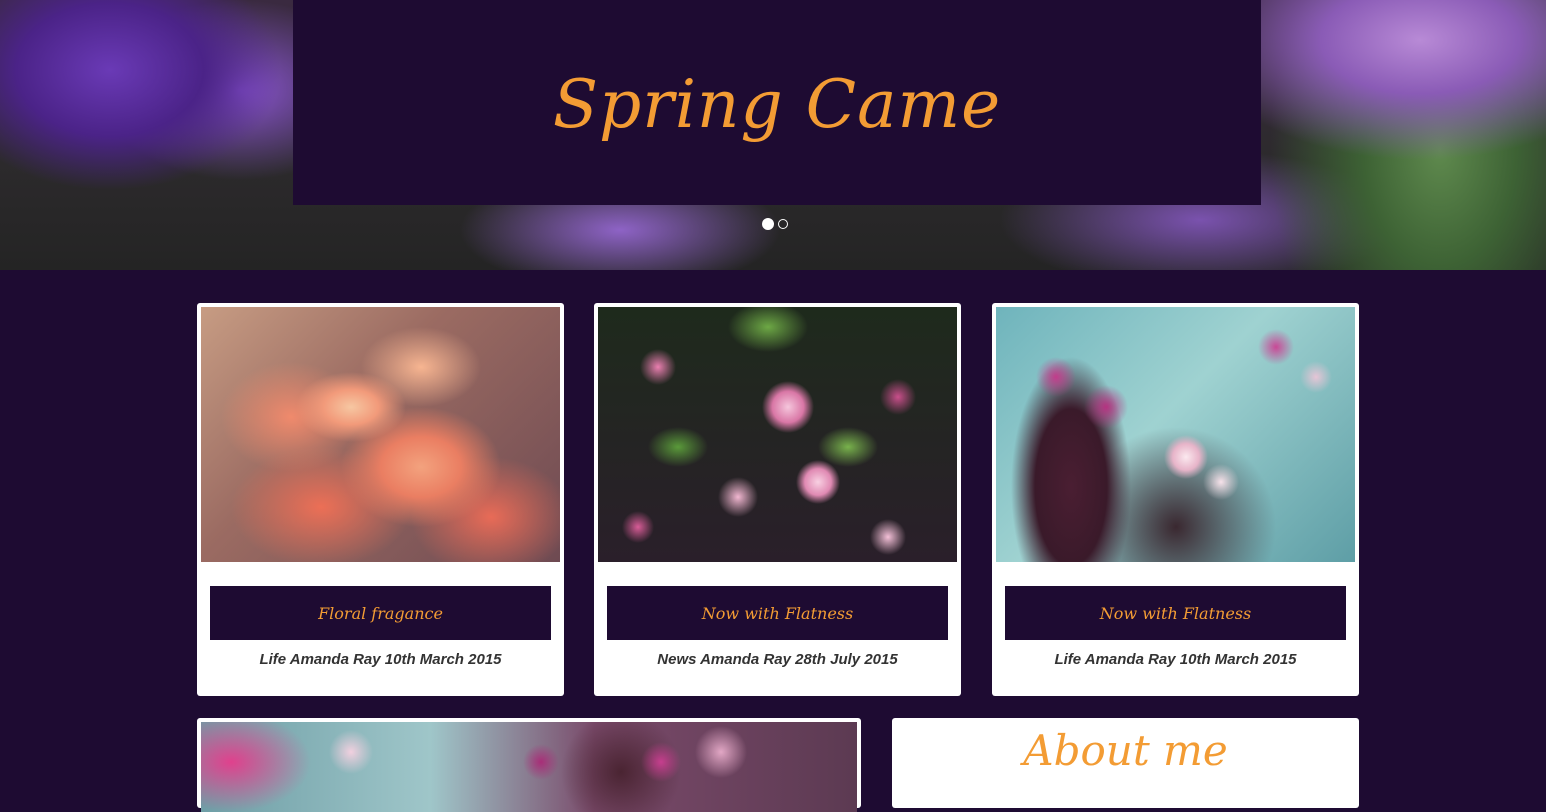 The image size is (1546, 812). I want to click on featured-image, so click(529, 767).